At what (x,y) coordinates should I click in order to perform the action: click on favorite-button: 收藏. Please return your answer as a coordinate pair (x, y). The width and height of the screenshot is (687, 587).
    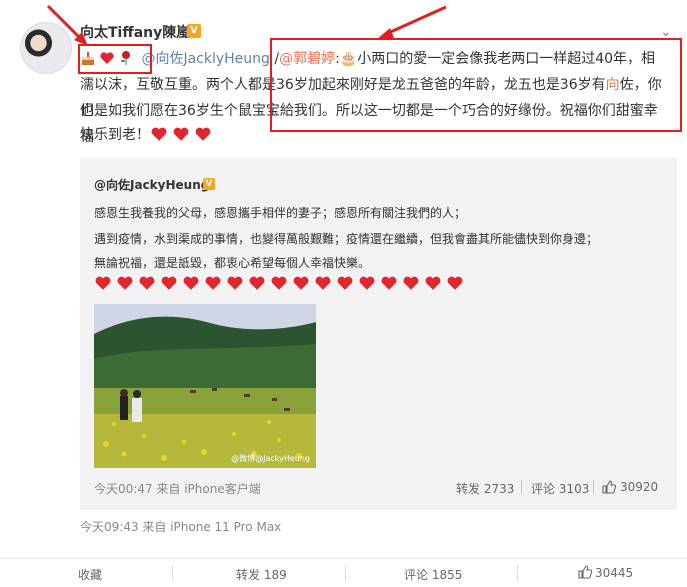
    Looking at the image, I should click on (90, 574).